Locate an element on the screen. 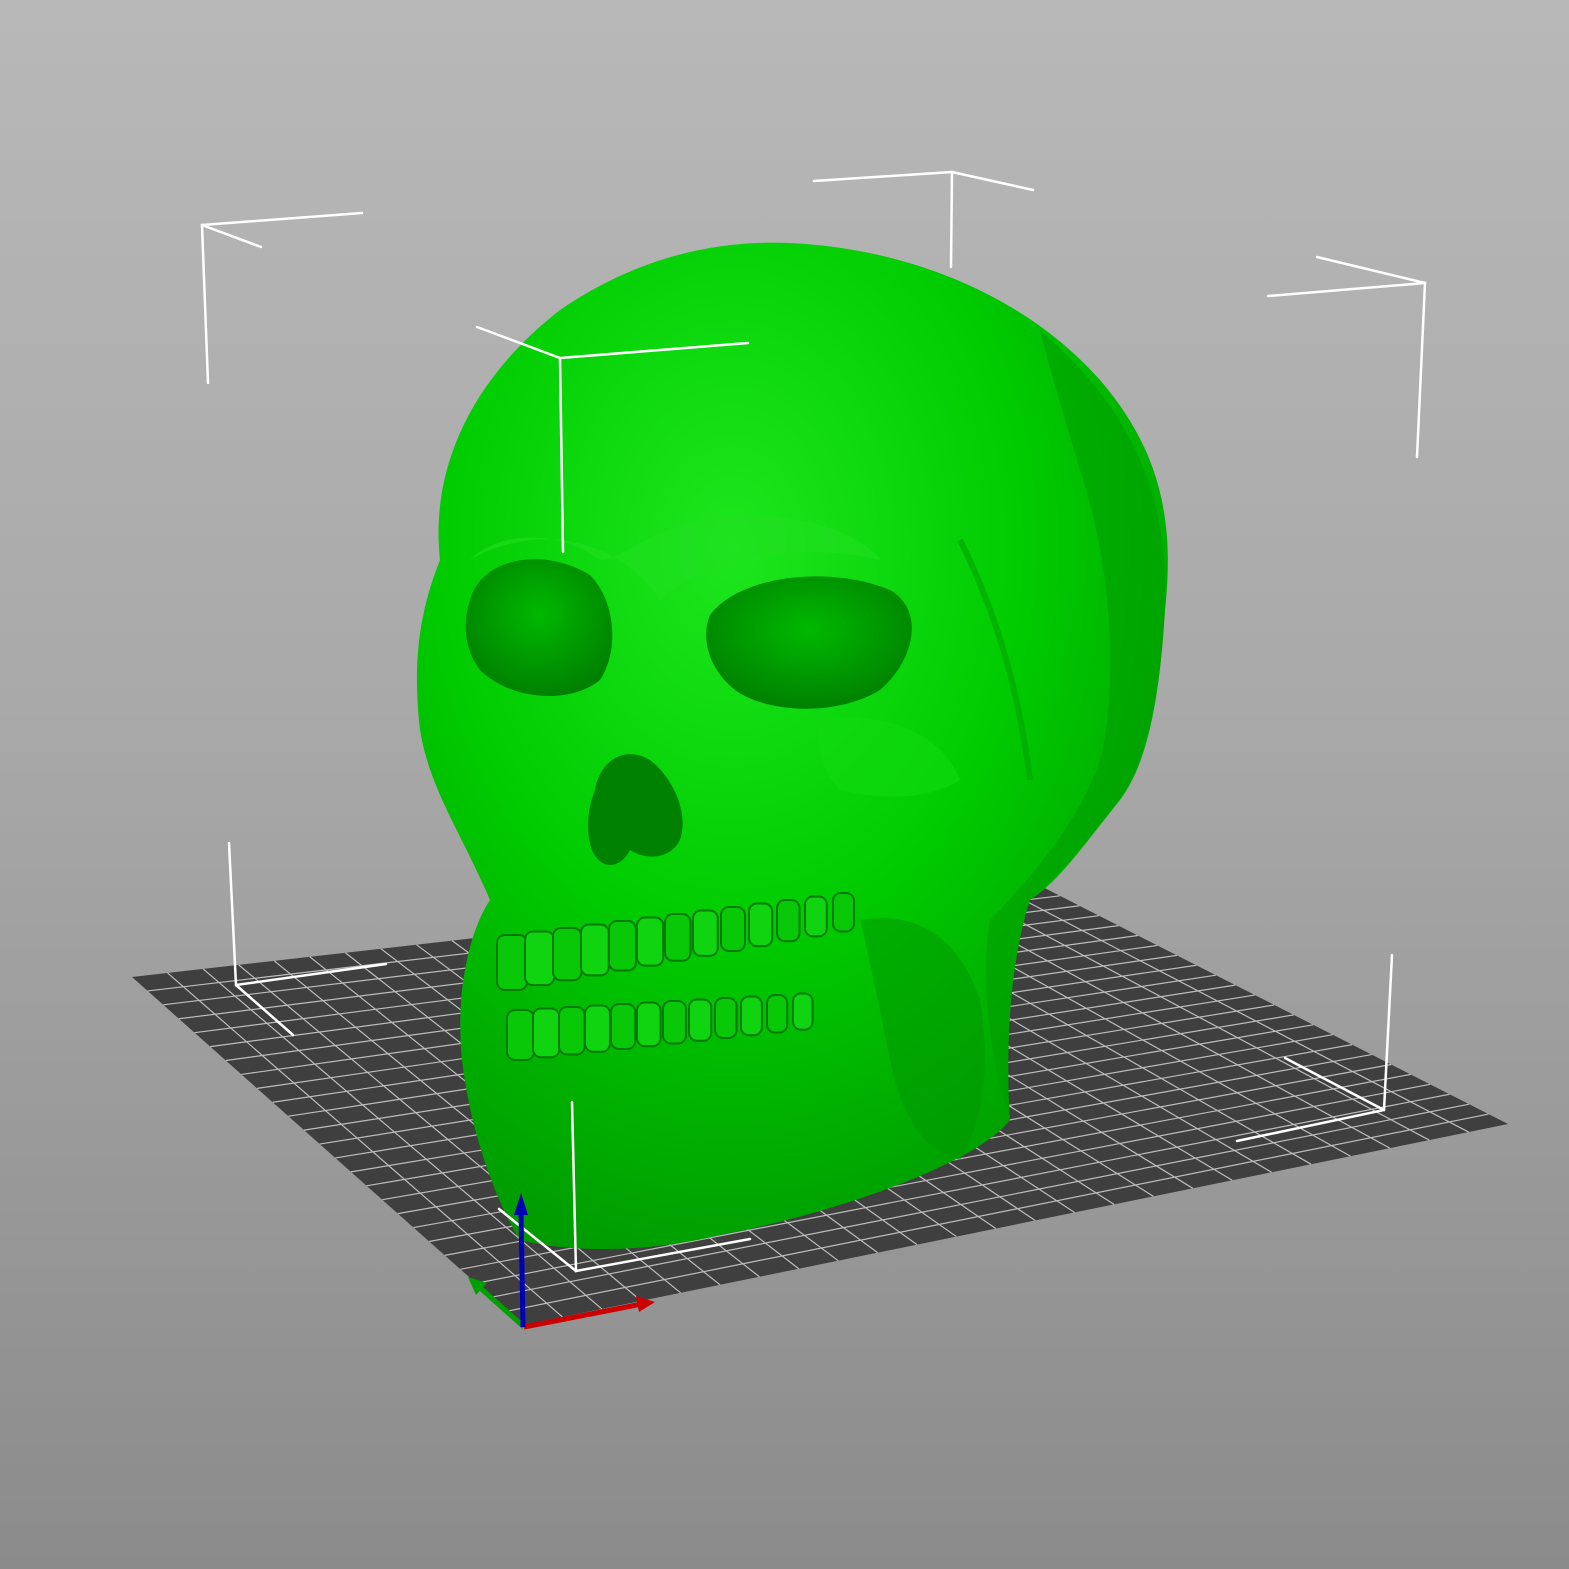 The height and width of the screenshot is (1569, 1569). bbox-corner-top-left-back-depth is located at coordinates (231, 236).